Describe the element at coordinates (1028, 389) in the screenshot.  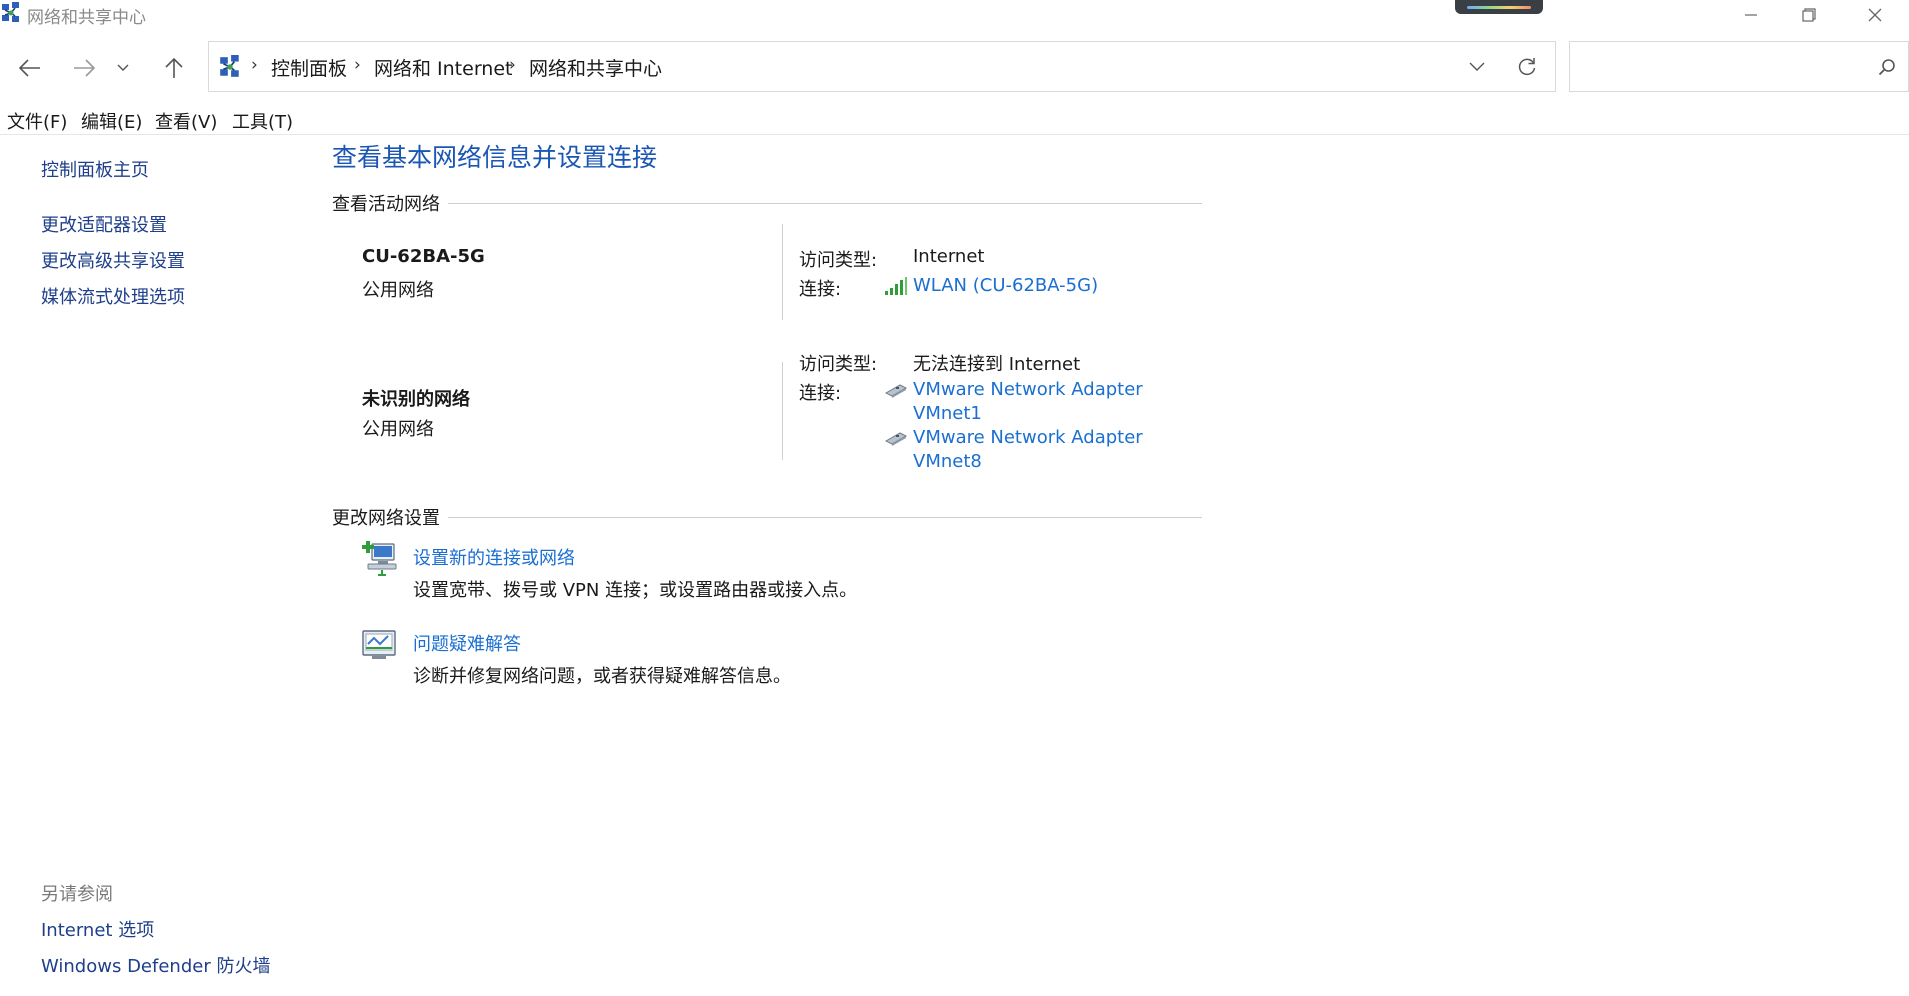
I see `vmnet1-link-line1: VMware Network Adapter` at that location.